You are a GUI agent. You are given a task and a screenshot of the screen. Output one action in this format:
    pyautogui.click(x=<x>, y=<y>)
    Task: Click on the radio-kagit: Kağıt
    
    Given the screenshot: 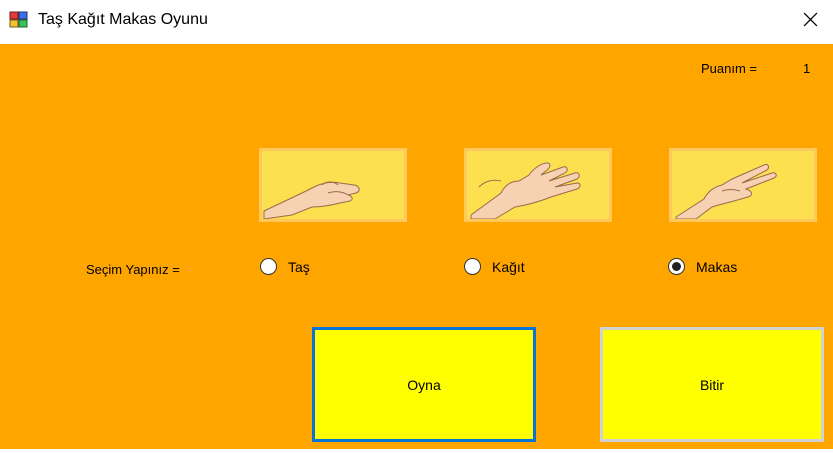 What is the action you would take?
    pyautogui.click(x=494, y=266)
    